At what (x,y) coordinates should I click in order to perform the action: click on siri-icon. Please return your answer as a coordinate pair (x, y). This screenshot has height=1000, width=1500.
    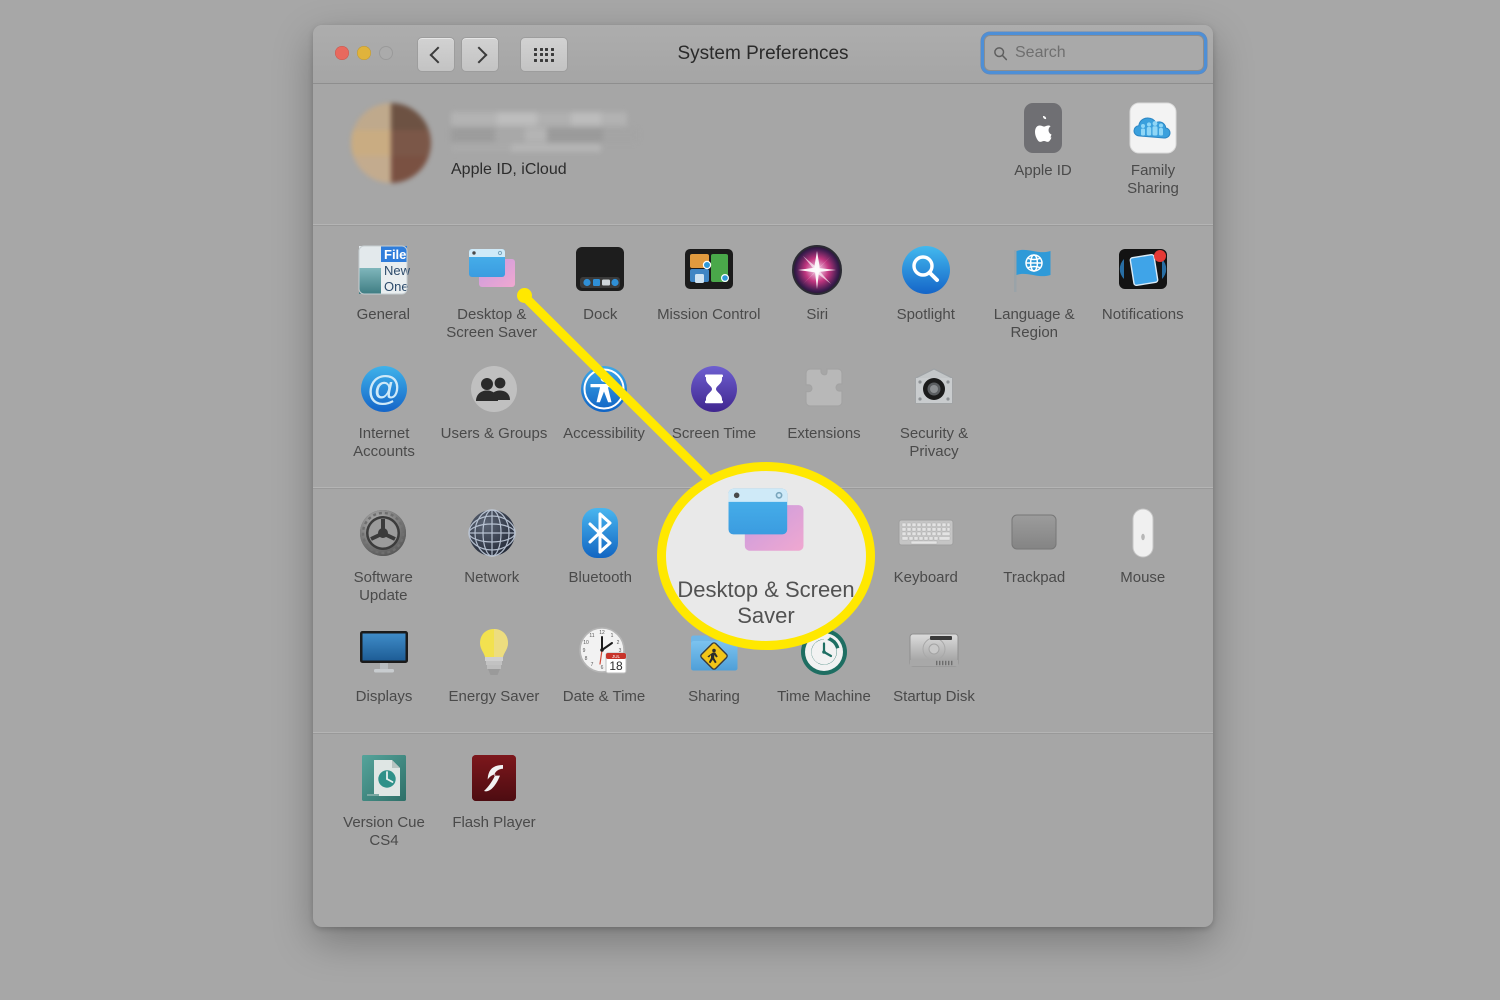
    Looking at the image, I should click on (817, 270).